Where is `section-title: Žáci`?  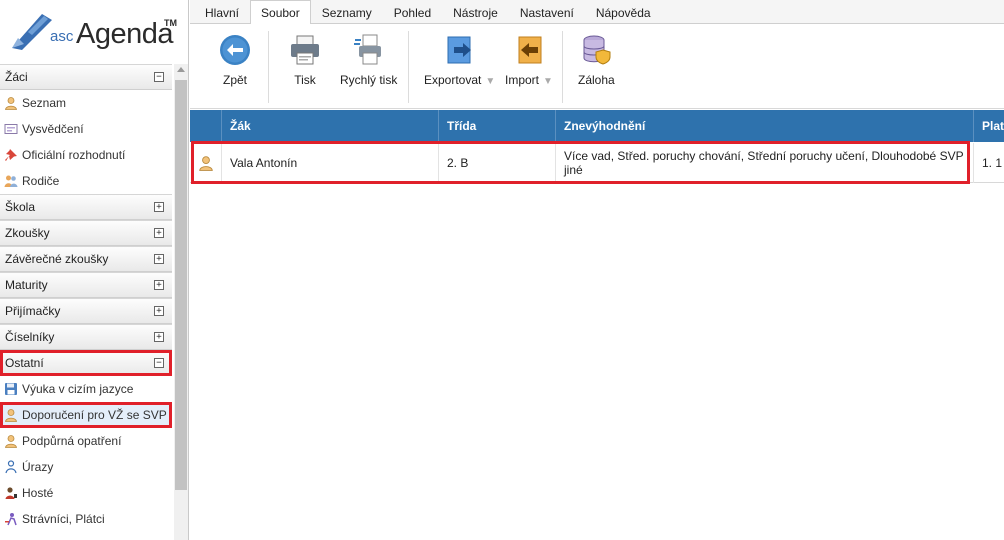
section-title: Žáci is located at coordinates (16, 77).